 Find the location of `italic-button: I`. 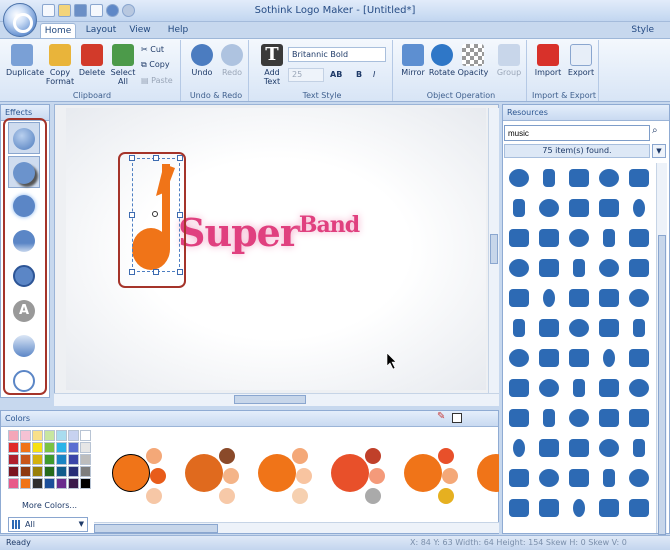

italic-button: I is located at coordinates (374, 75).